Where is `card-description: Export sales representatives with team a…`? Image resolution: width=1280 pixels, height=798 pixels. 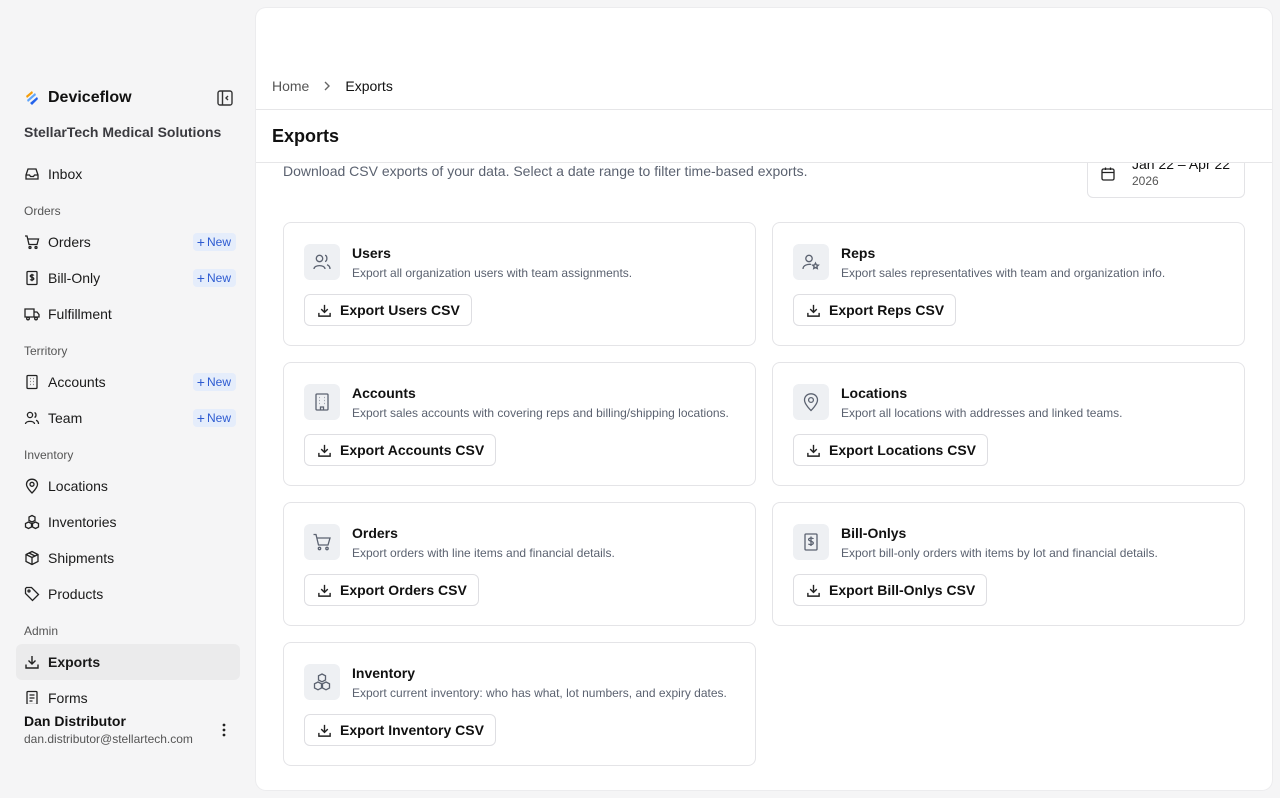 card-description: Export sales representatives with team a… is located at coordinates (1003, 273).